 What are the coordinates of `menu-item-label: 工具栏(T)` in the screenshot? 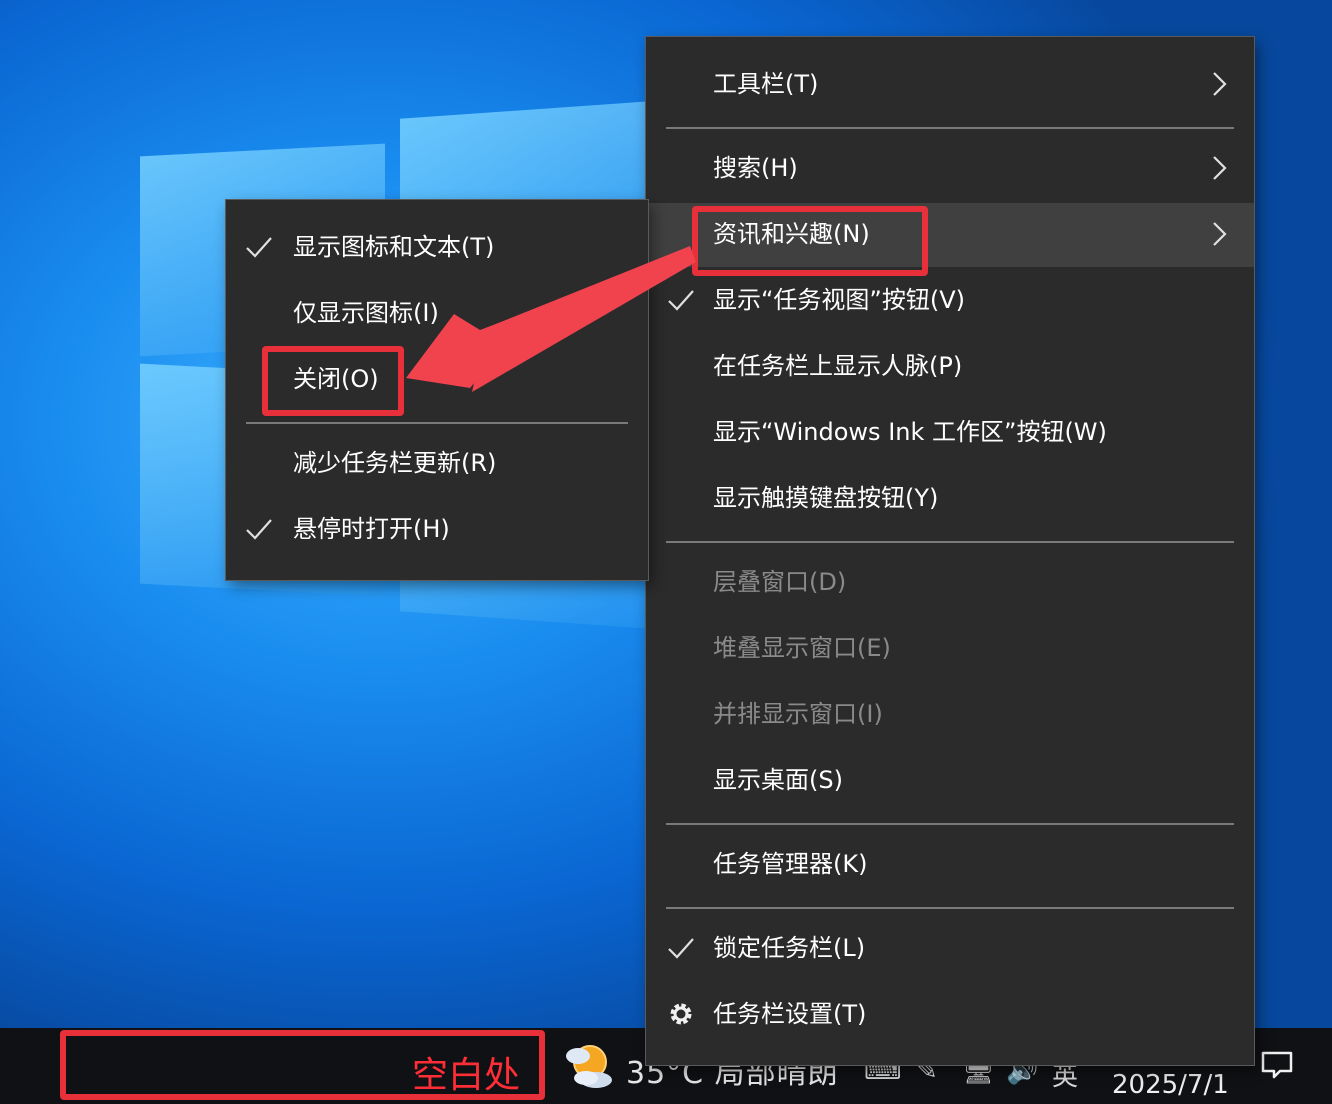 It's located at (766, 84).